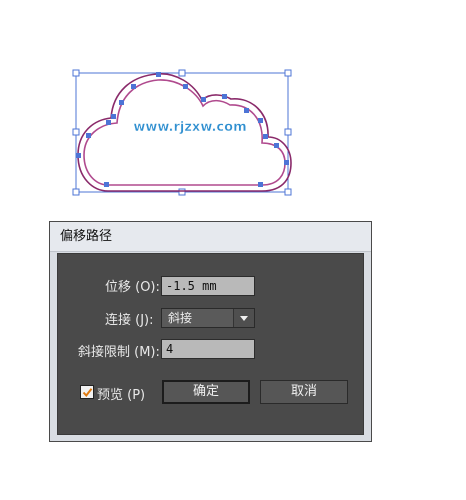 This screenshot has height=500, width=466. What do you see at coordinates (304, 392) in the screenshot?
I see `cancel-button: 取消` at bounding box center [304, 392].